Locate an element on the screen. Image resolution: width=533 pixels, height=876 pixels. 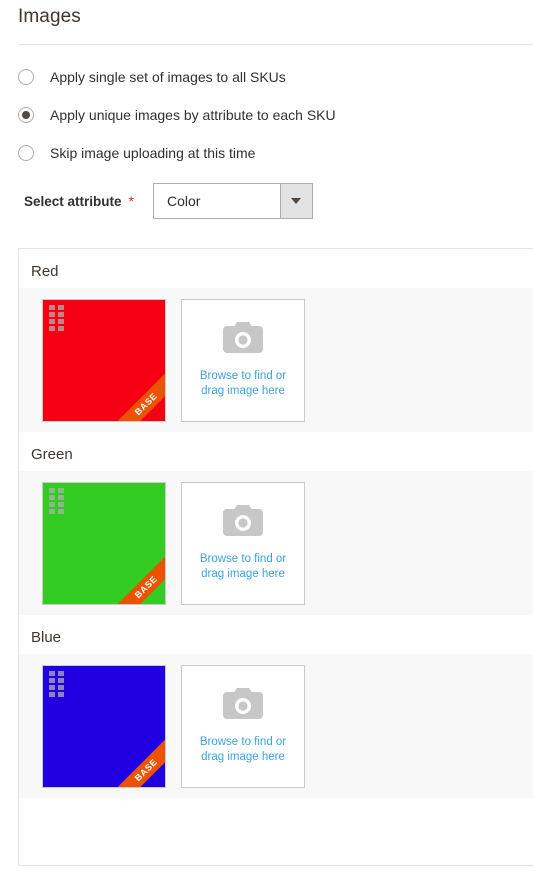
radio-option-single-set: Apply single set of images to all SKUs is located at coordinates (268, 77).